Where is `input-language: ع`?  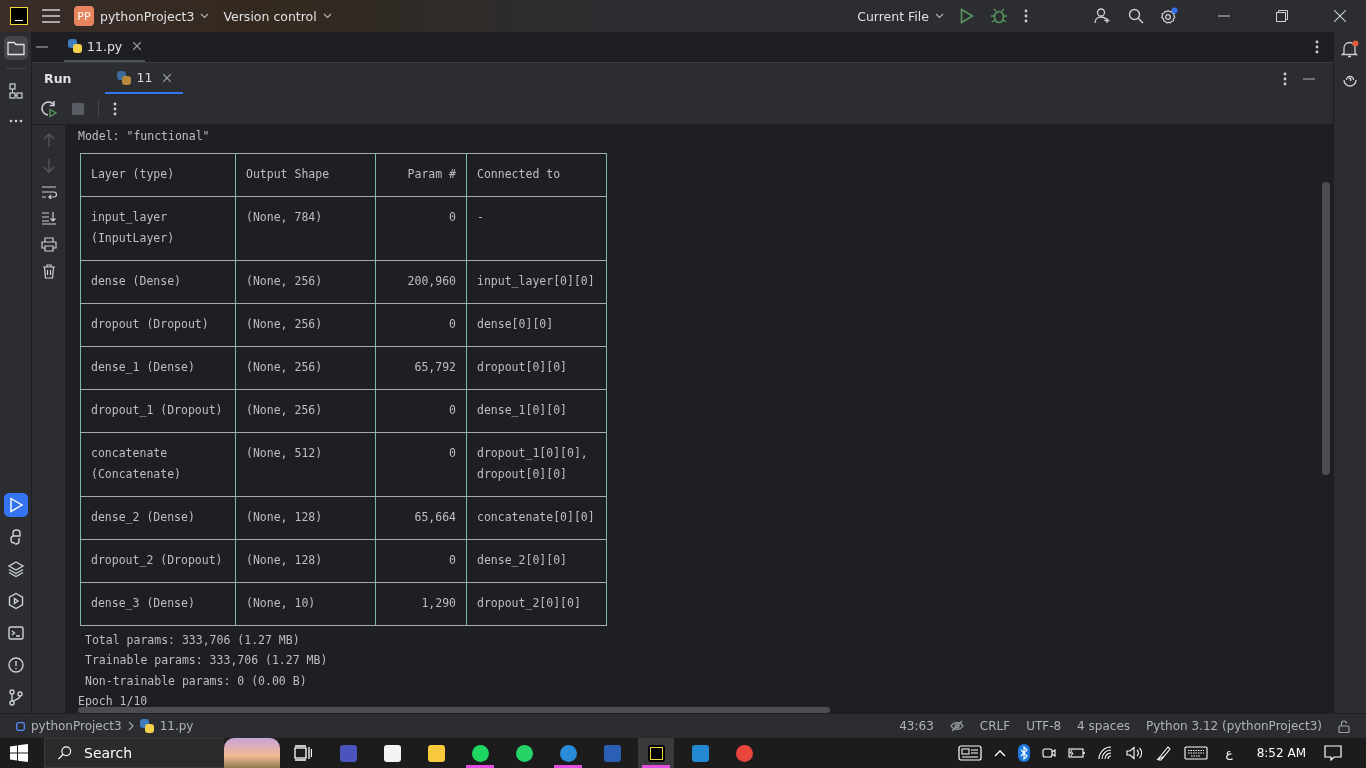
input-language: ع is located at coordinates (1229, 753).